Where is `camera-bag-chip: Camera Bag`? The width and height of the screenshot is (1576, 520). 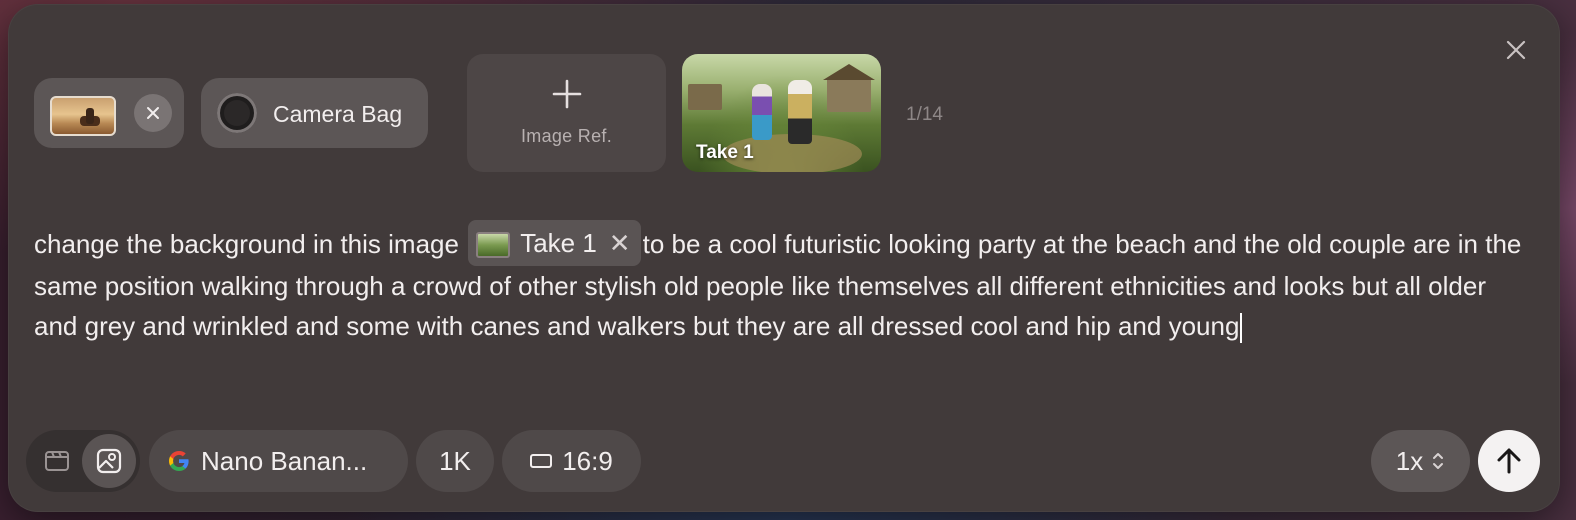
camera-bag-chip: Camera Bag is located at coordinates (314, 113).